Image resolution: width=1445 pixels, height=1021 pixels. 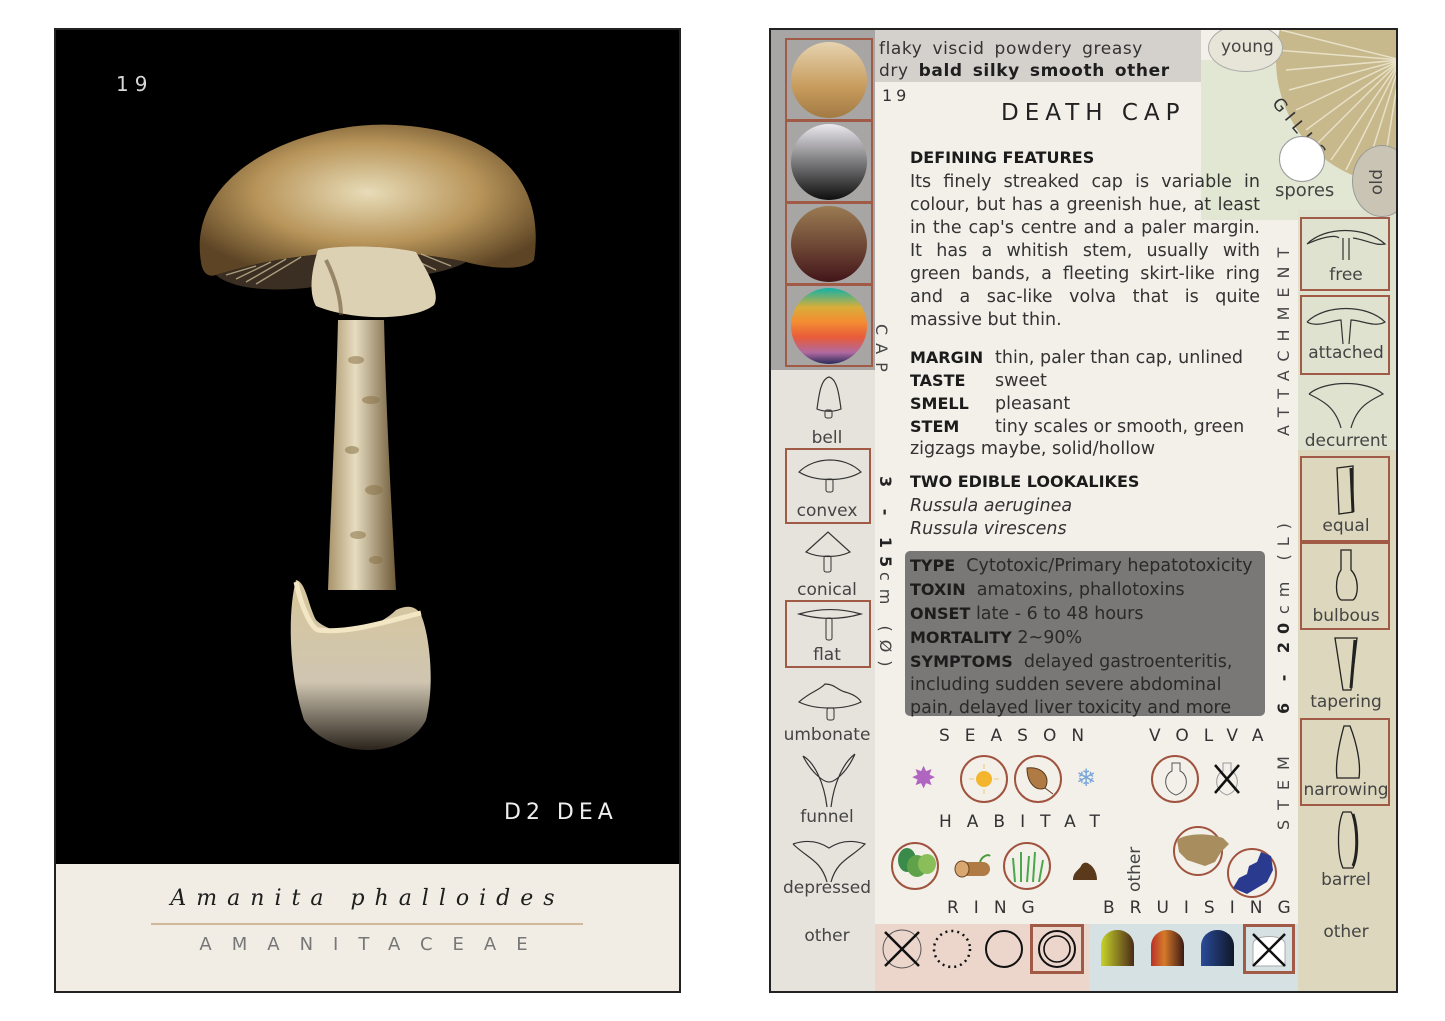 What do you see at coordinates (373, 282) in the screenshot?
I see `ring-skirt` at bounding box center [373, 282].